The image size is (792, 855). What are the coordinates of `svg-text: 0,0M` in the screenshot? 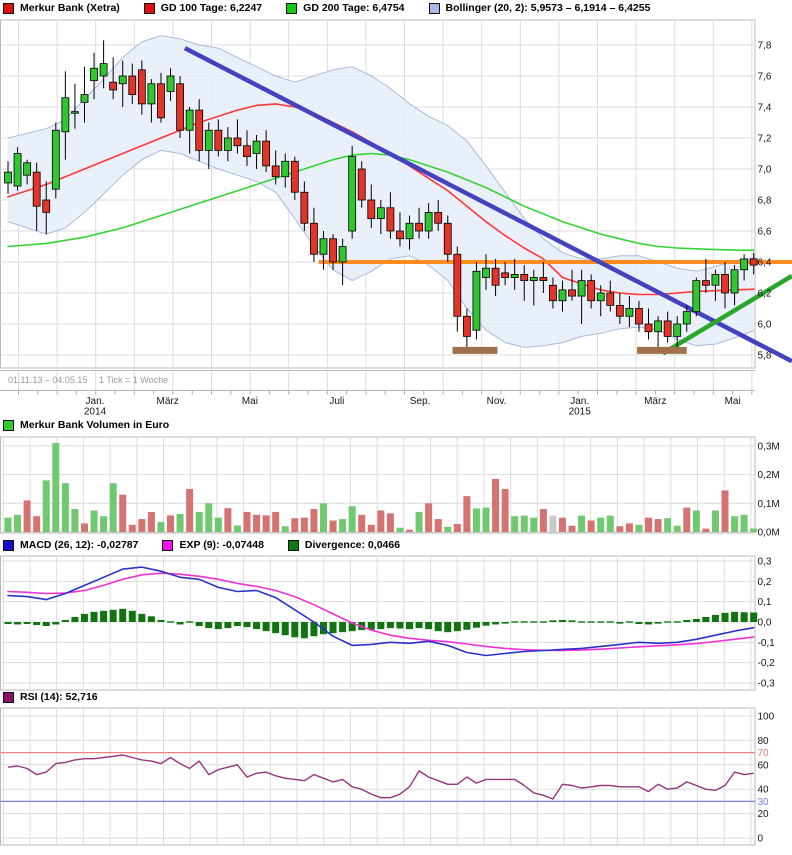 It's located at (769, 533).